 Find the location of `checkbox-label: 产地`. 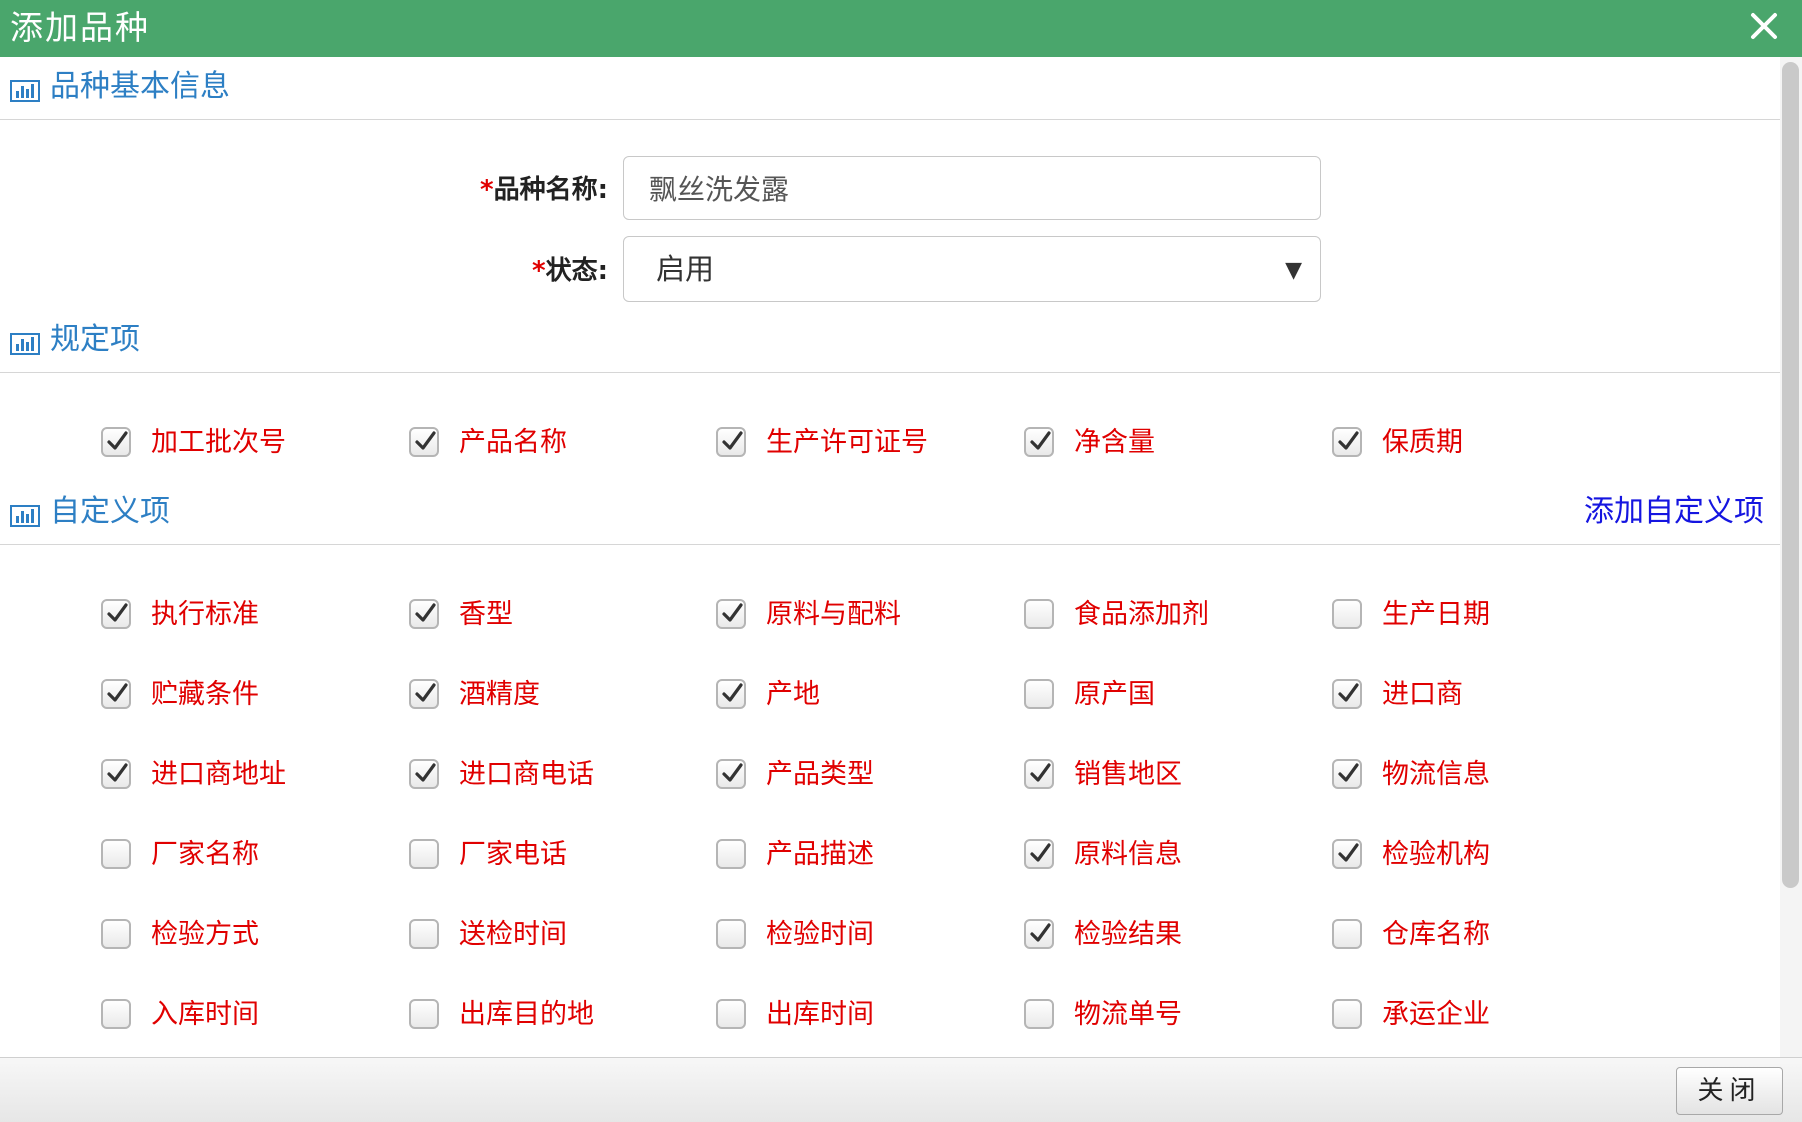

checkbox-label: 产地 is located at coordinates (793, 694).